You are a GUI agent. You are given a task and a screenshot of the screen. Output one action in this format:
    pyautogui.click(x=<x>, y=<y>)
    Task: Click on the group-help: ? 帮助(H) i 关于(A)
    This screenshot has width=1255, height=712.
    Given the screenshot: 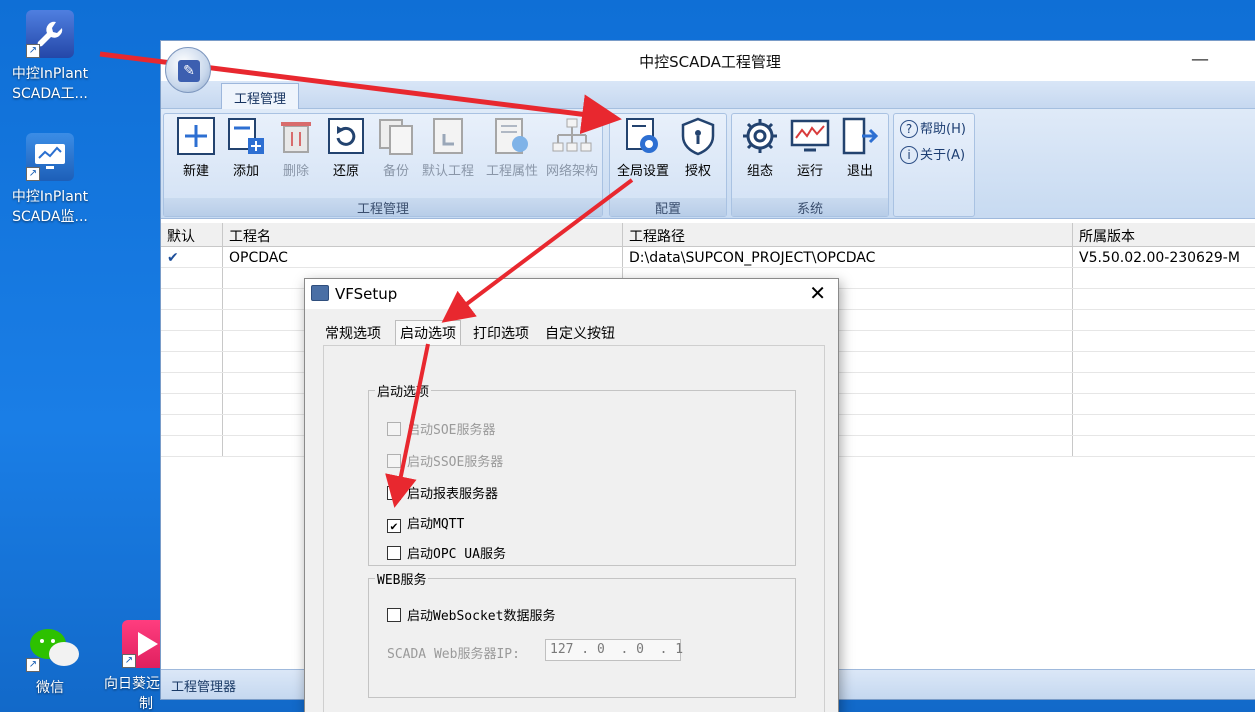 What is the action you would take?
    pyautogui.click(x=934, y=165)
    